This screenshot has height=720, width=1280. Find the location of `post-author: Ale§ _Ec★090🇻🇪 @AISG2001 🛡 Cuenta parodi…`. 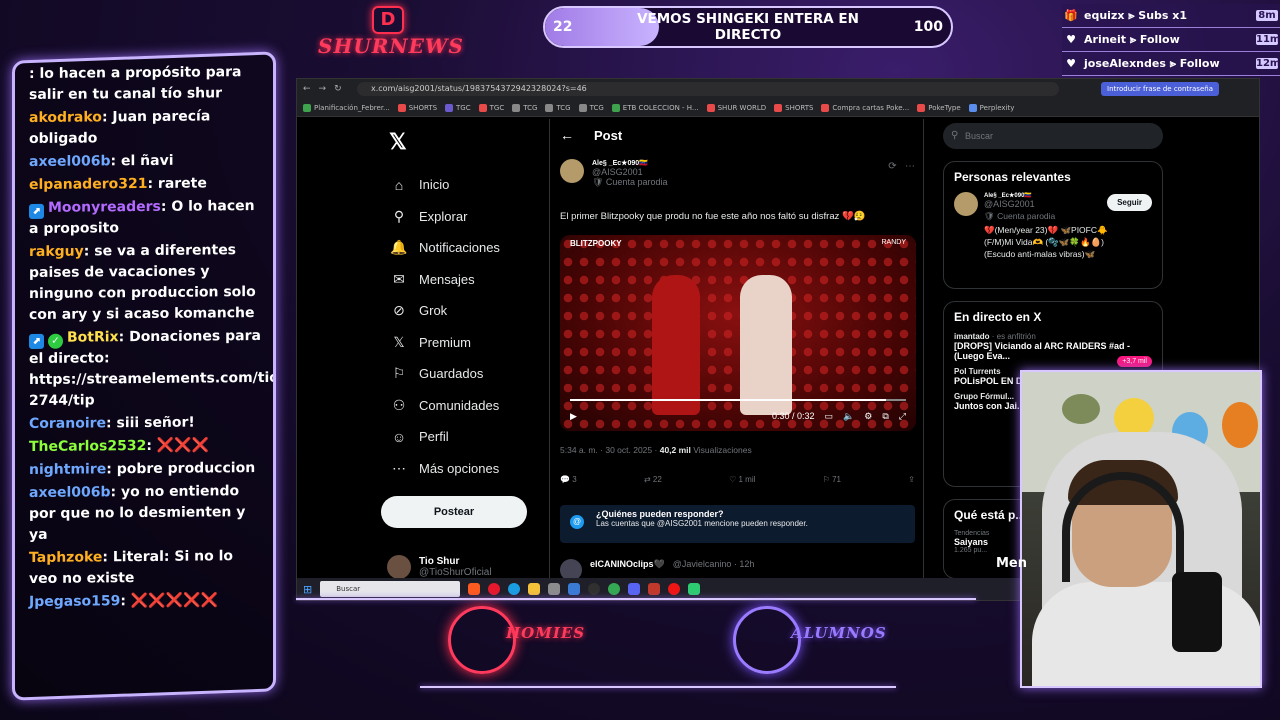

post-author: Ale§ _Ec★090🇻🇪 @AISG2001 🛡 Cuenta parodi… is located at coordinates (613, 173).